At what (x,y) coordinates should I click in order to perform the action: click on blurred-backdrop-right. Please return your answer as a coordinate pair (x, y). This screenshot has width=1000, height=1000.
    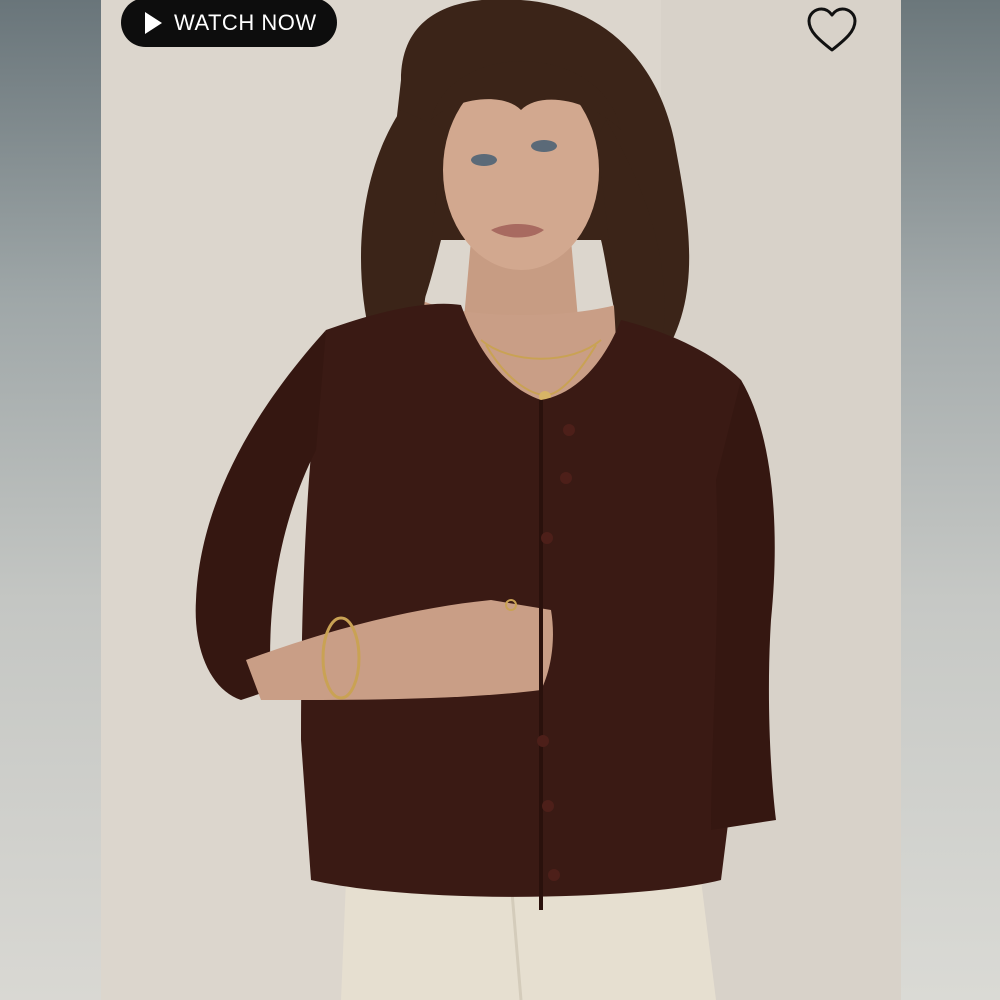
    Looking at the image, I should click on (950, 500).